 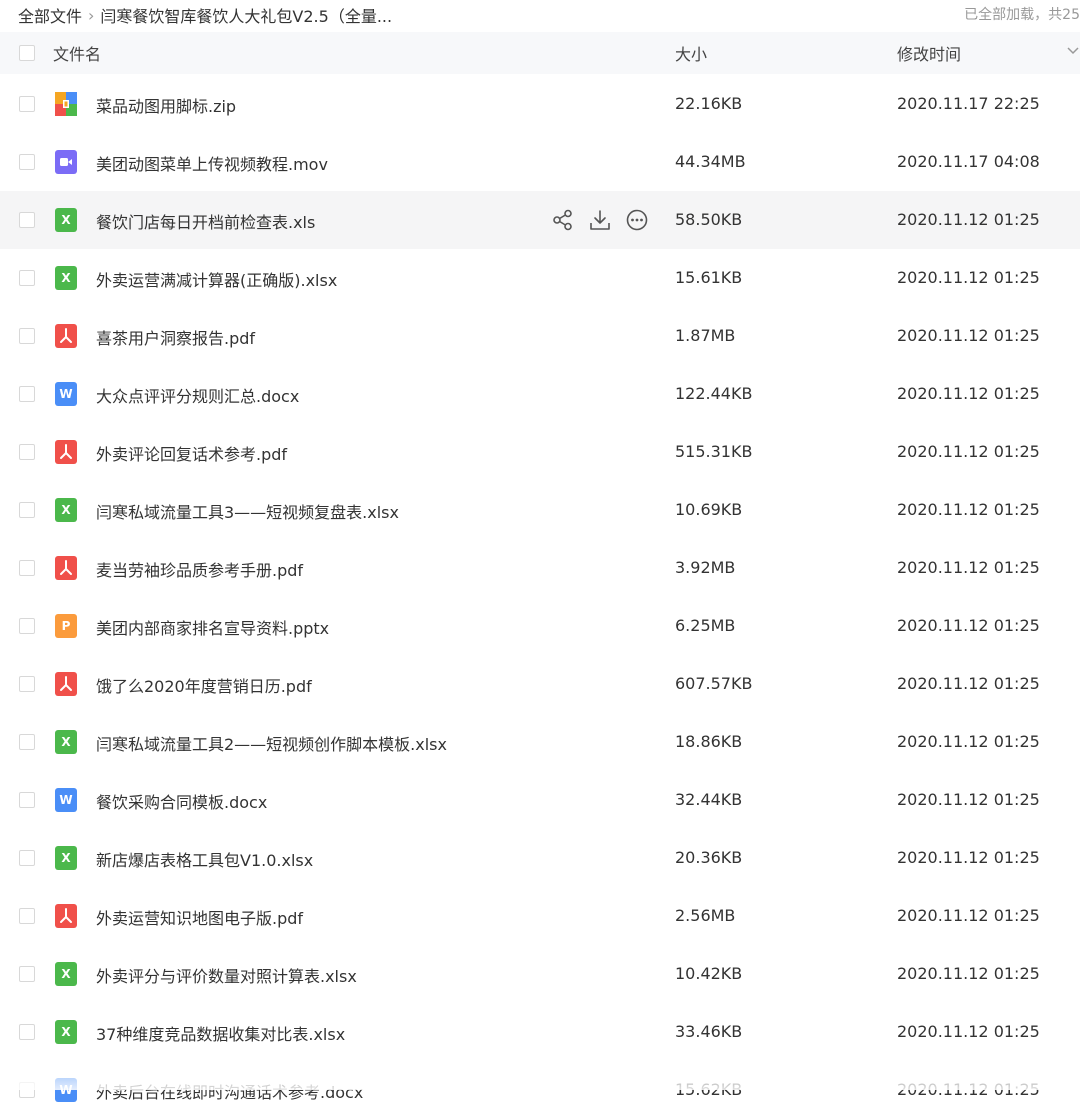 What do you see at coordinates (691, 53) in the screenshot?
I see `column-header-size: 大小` at bounding box center [691, 53].